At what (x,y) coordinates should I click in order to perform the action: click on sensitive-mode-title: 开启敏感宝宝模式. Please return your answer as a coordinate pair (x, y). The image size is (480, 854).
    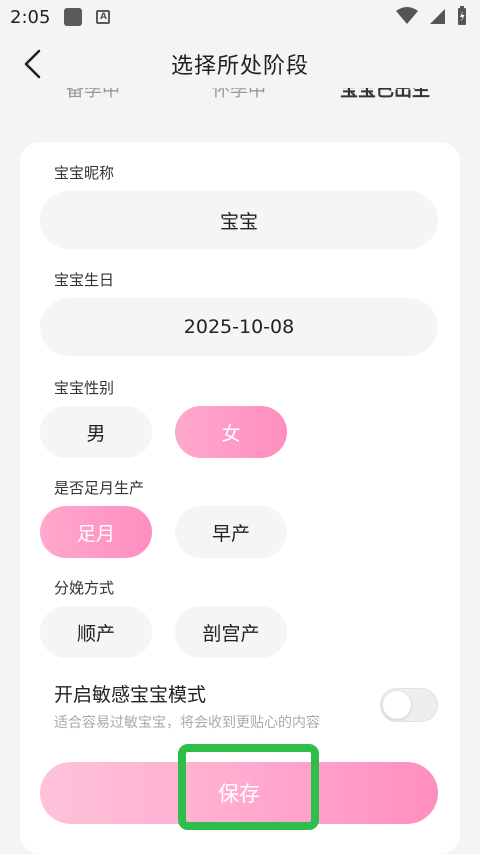
    Looking at the image, I should click on (130, 695).